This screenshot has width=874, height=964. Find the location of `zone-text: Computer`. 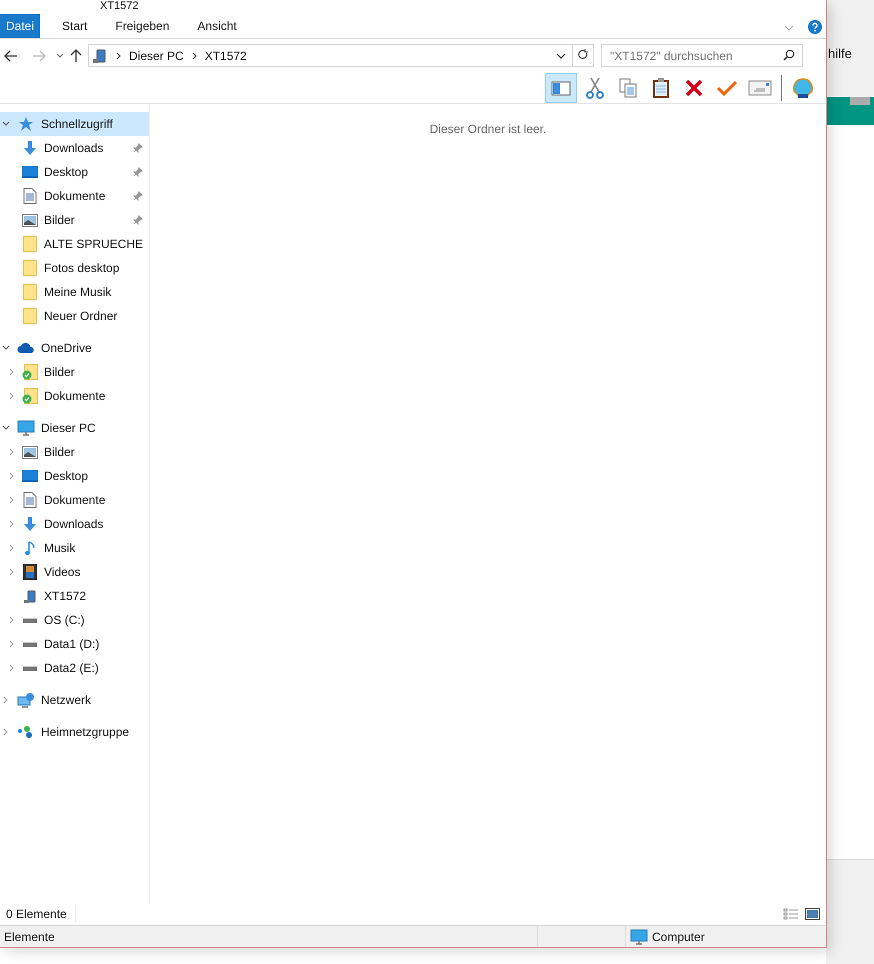

zone-text: Computer is located at coordinates (678, 937).